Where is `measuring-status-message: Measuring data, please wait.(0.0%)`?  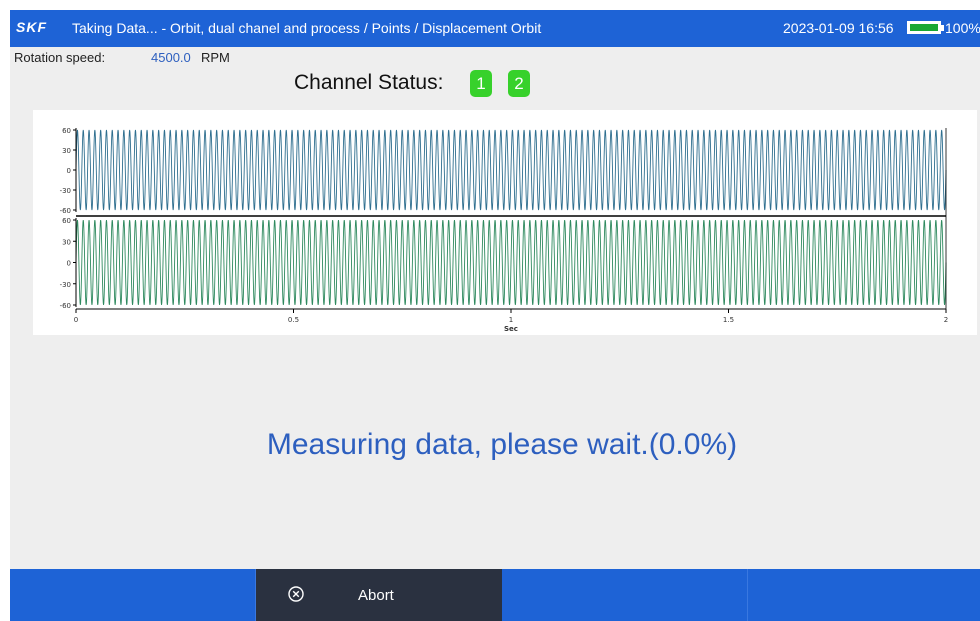 measuring-status-message: Measuring data, please wait.(0.0%) is located at coordinates (502, 444).